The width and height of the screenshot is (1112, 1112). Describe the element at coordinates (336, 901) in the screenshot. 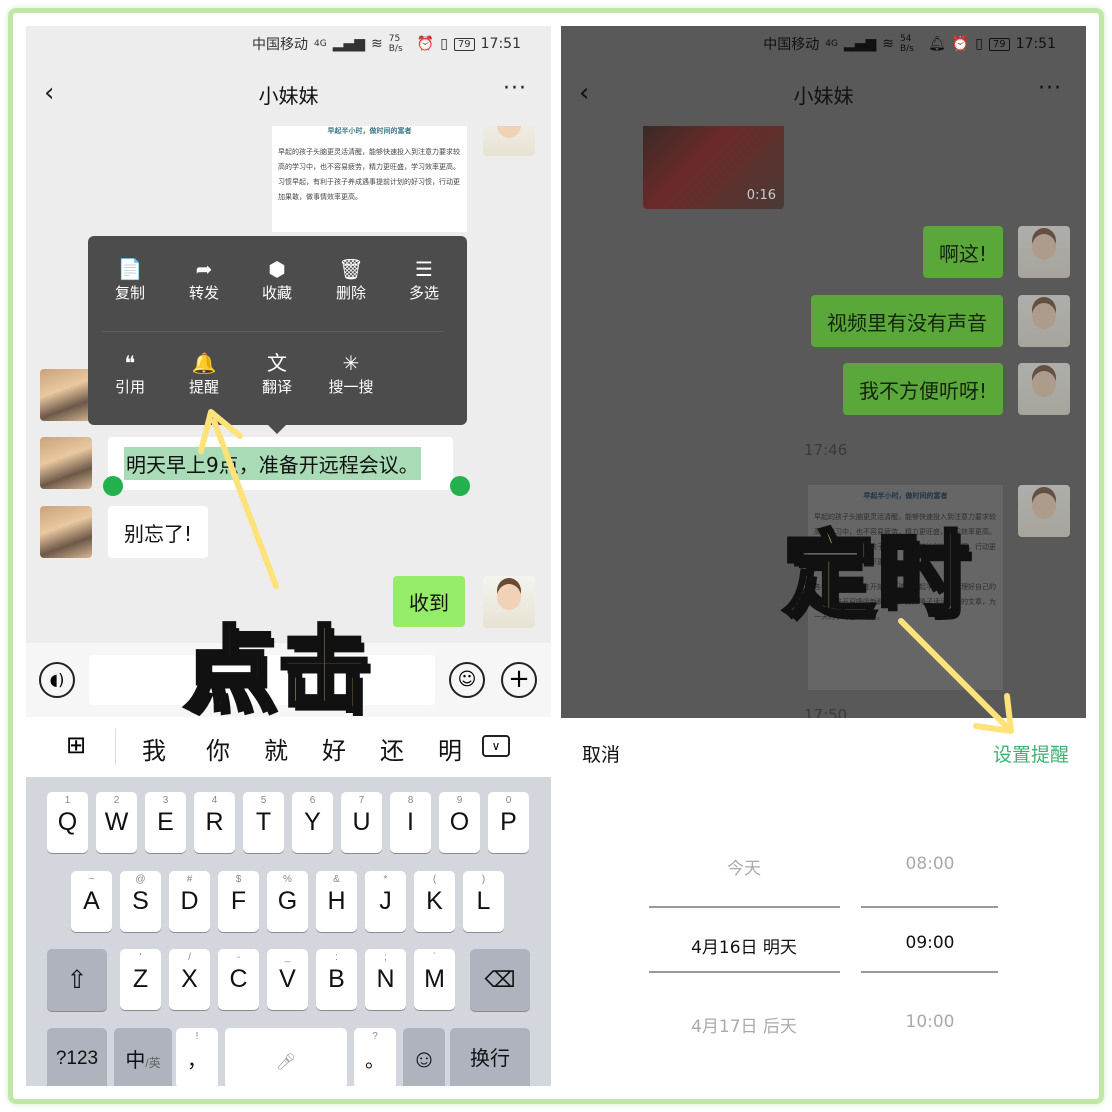

I see `key-h: & H` at that location.